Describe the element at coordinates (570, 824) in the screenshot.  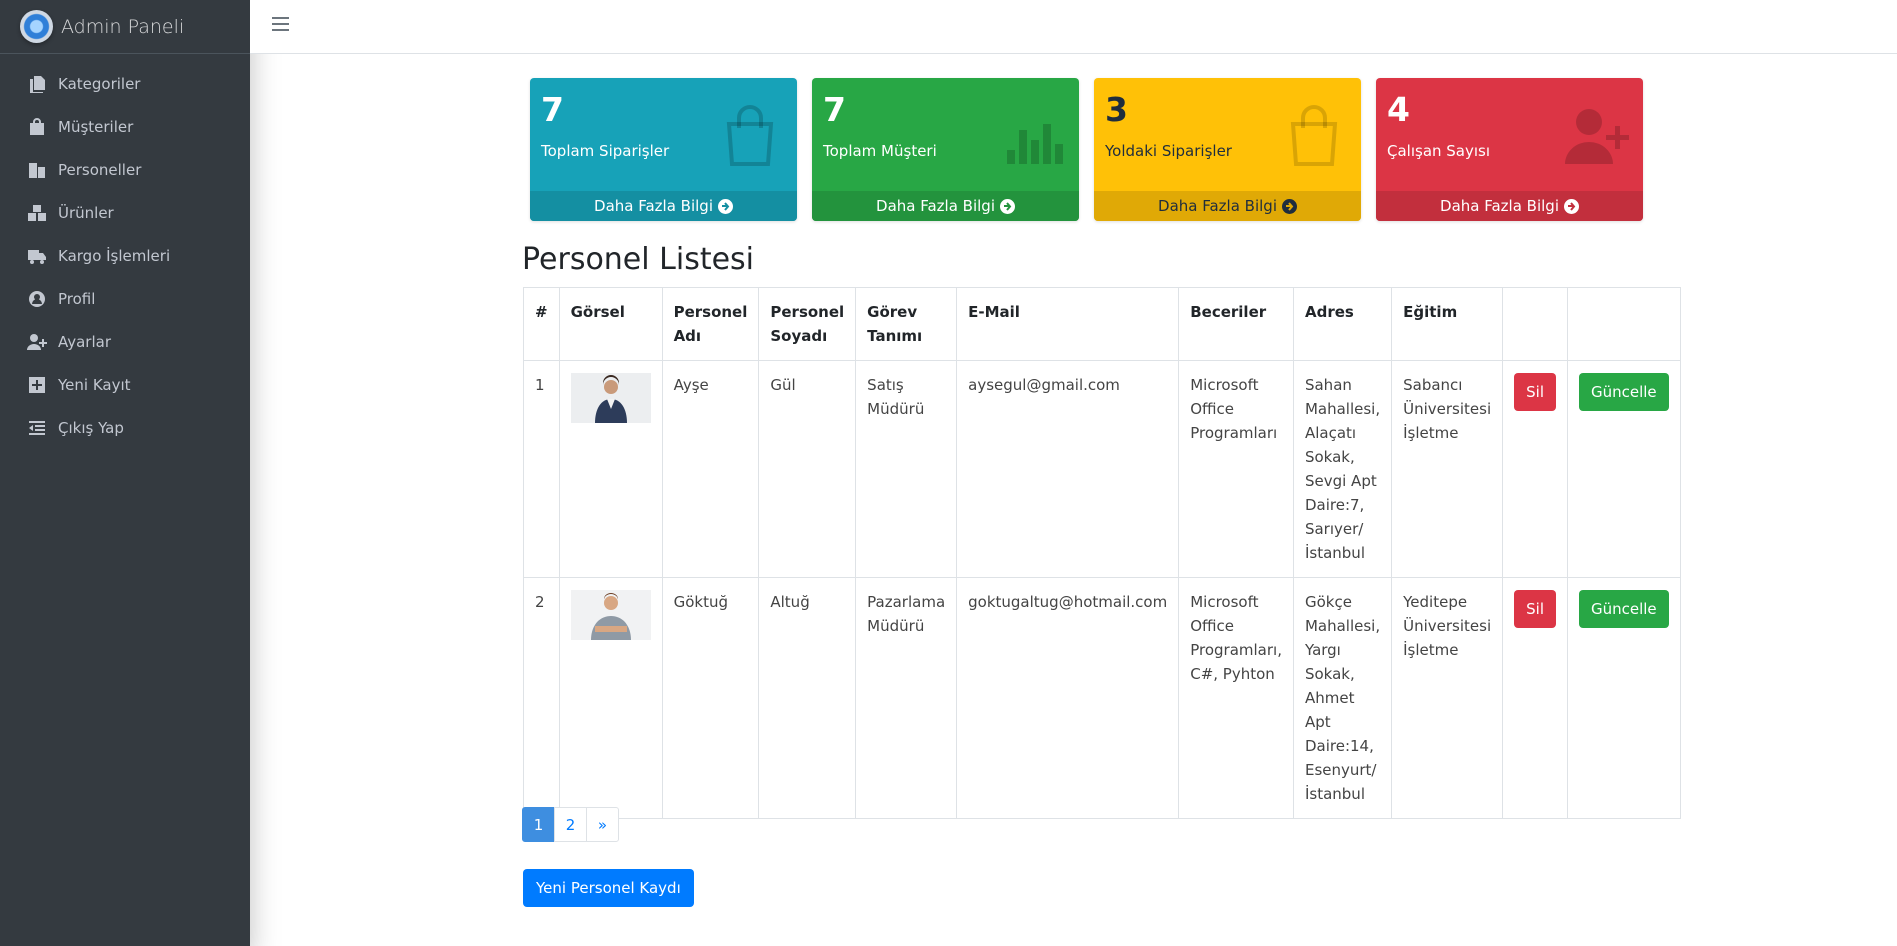
I see `page-link-2: 2` at that location.